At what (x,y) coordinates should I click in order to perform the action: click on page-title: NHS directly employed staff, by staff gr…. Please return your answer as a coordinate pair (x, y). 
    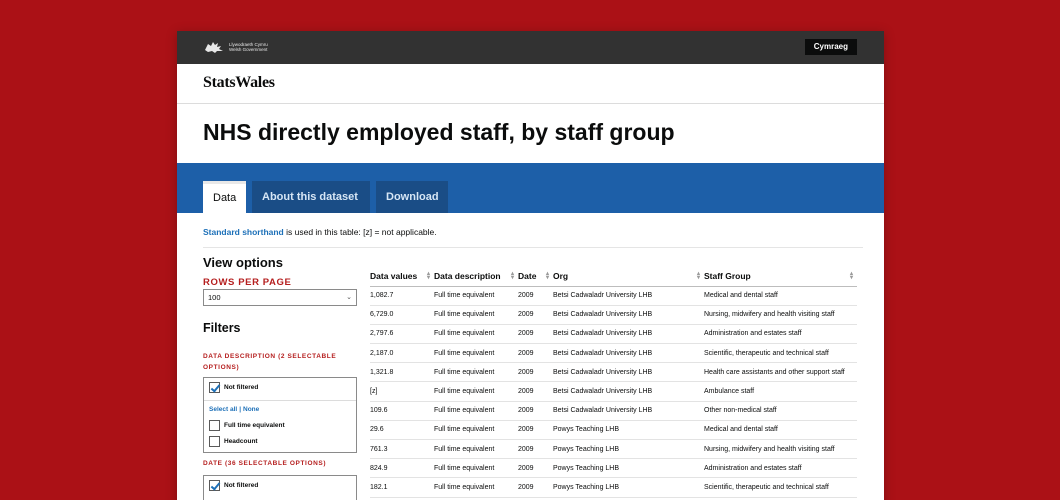
    Looking at the image, I should click on (439, 132).